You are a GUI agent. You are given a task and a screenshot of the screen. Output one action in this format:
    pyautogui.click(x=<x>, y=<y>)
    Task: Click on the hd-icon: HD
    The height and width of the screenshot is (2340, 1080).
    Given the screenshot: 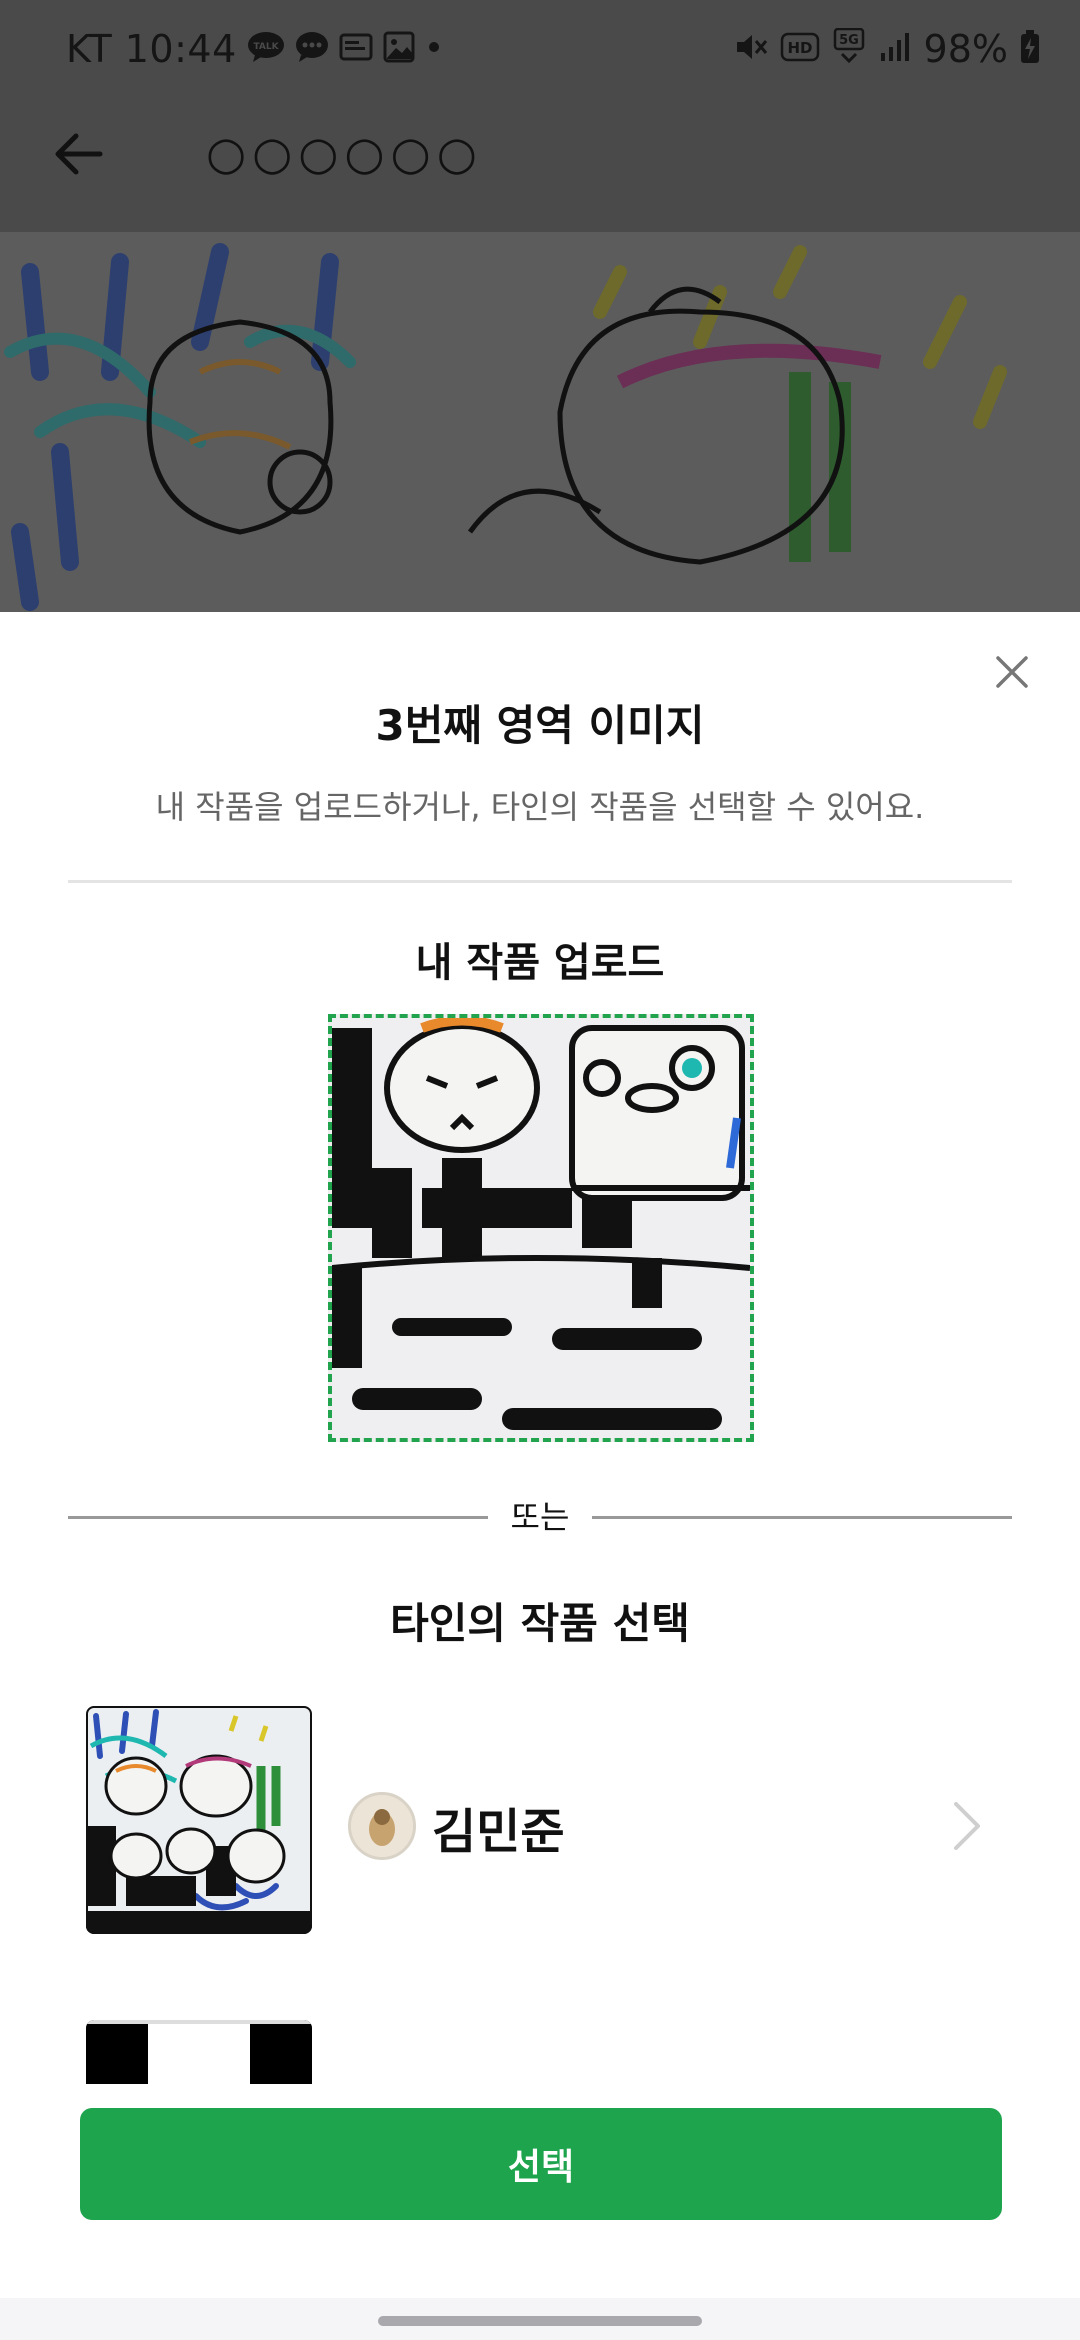 What is the action you would take?
    pyautogui.click(x=800, y=49)
    